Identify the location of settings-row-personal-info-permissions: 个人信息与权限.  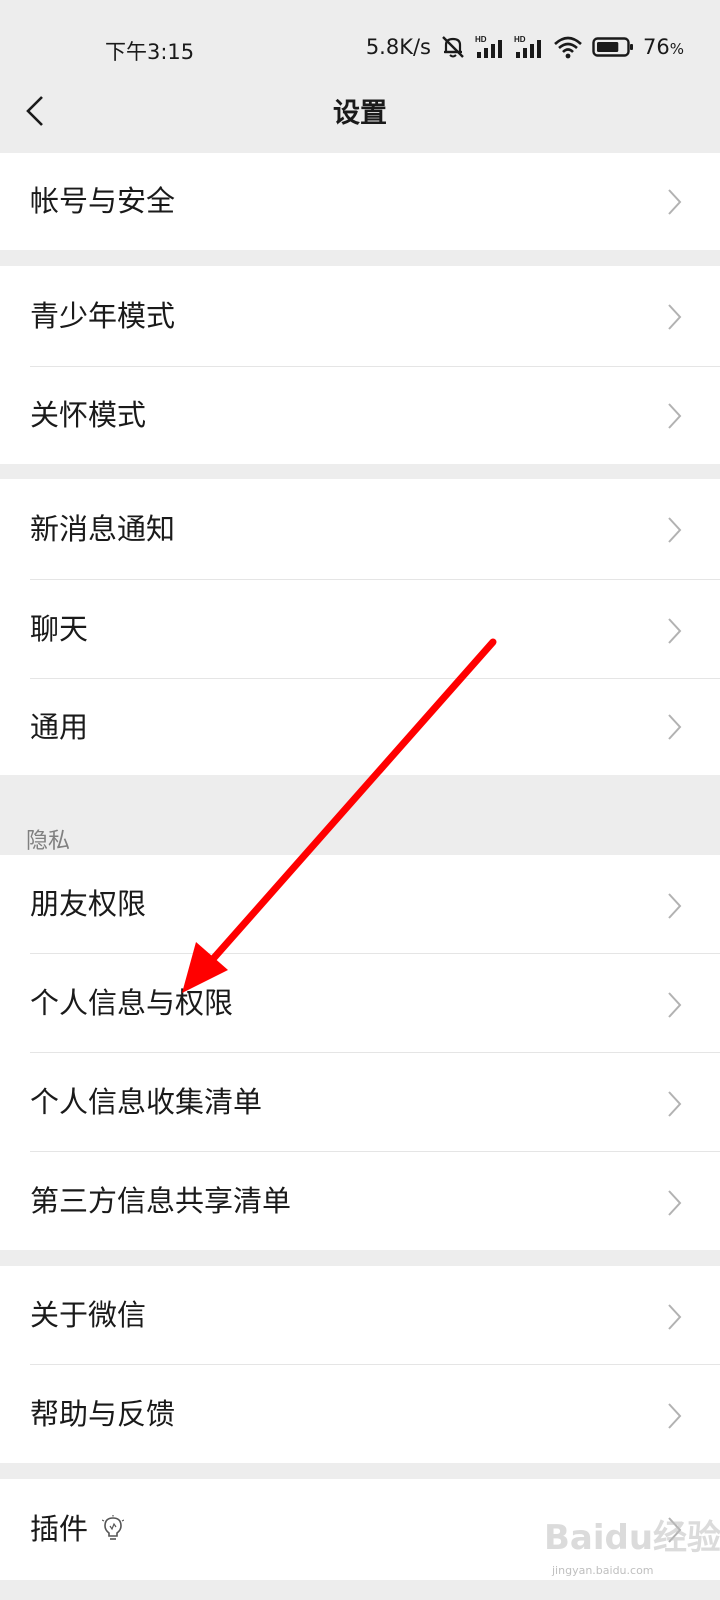
(360, 1003).